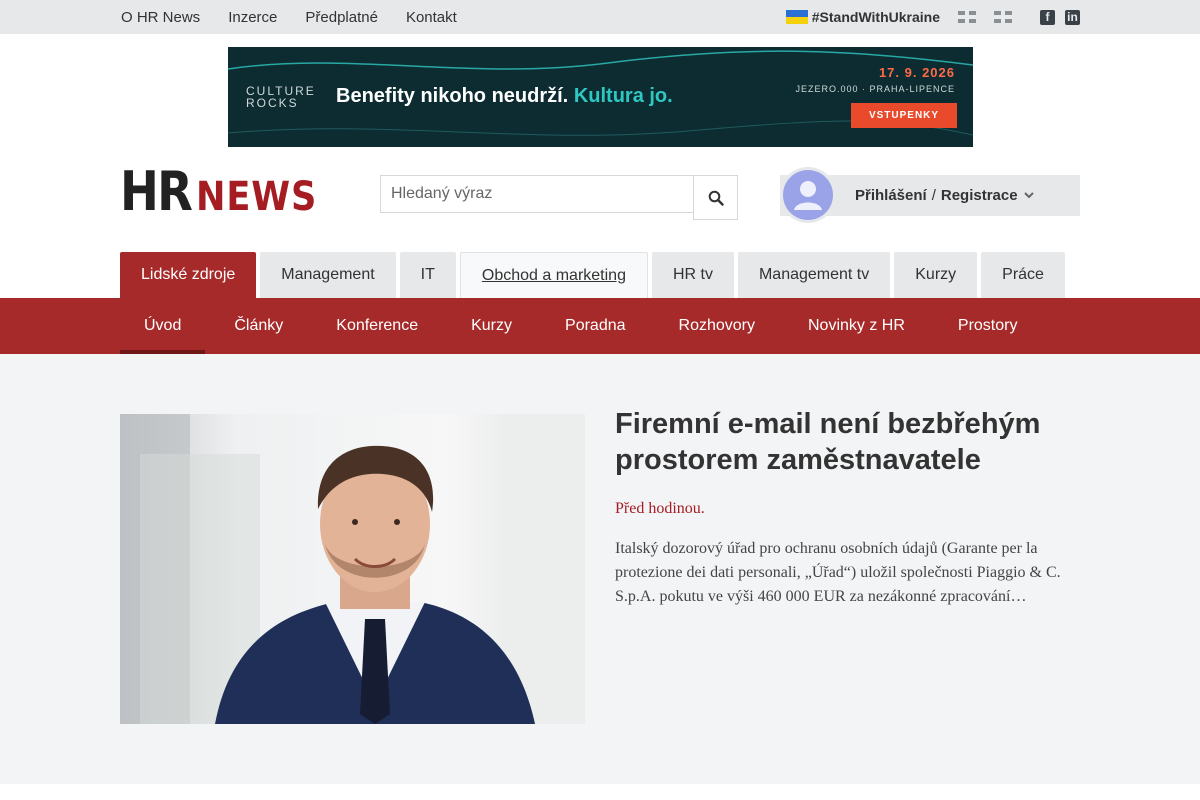 Image resolution: width=1200 pixels, height=800 pixels. Describe the element at coordinates (504, 96) in the screenshot. I see `banner-headline: Benefity nikoho neudrží. Kultura jo.` at that location.